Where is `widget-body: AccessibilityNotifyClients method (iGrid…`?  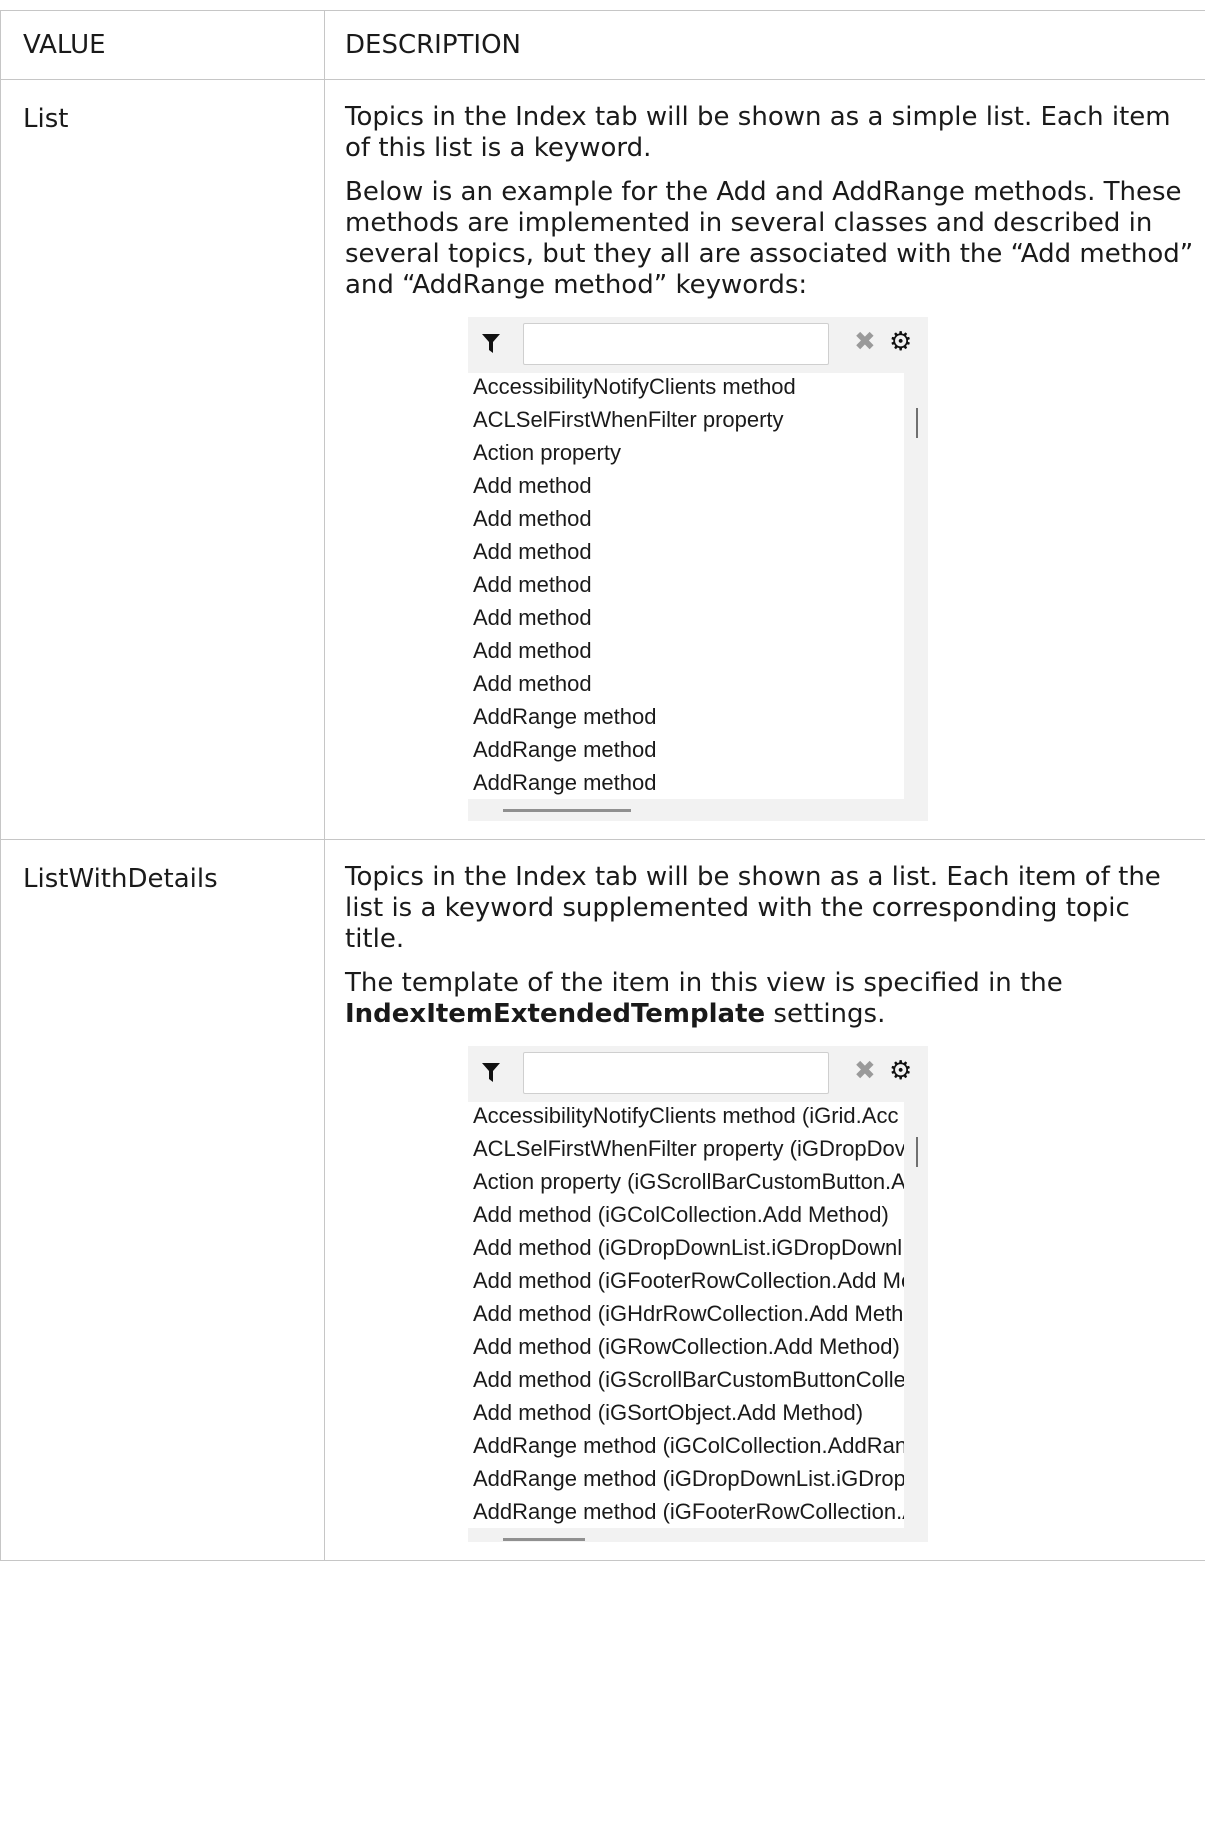 widget-body: AccessibilityNotifyClients method (iGrid… is located at coordinates (698, 1322).